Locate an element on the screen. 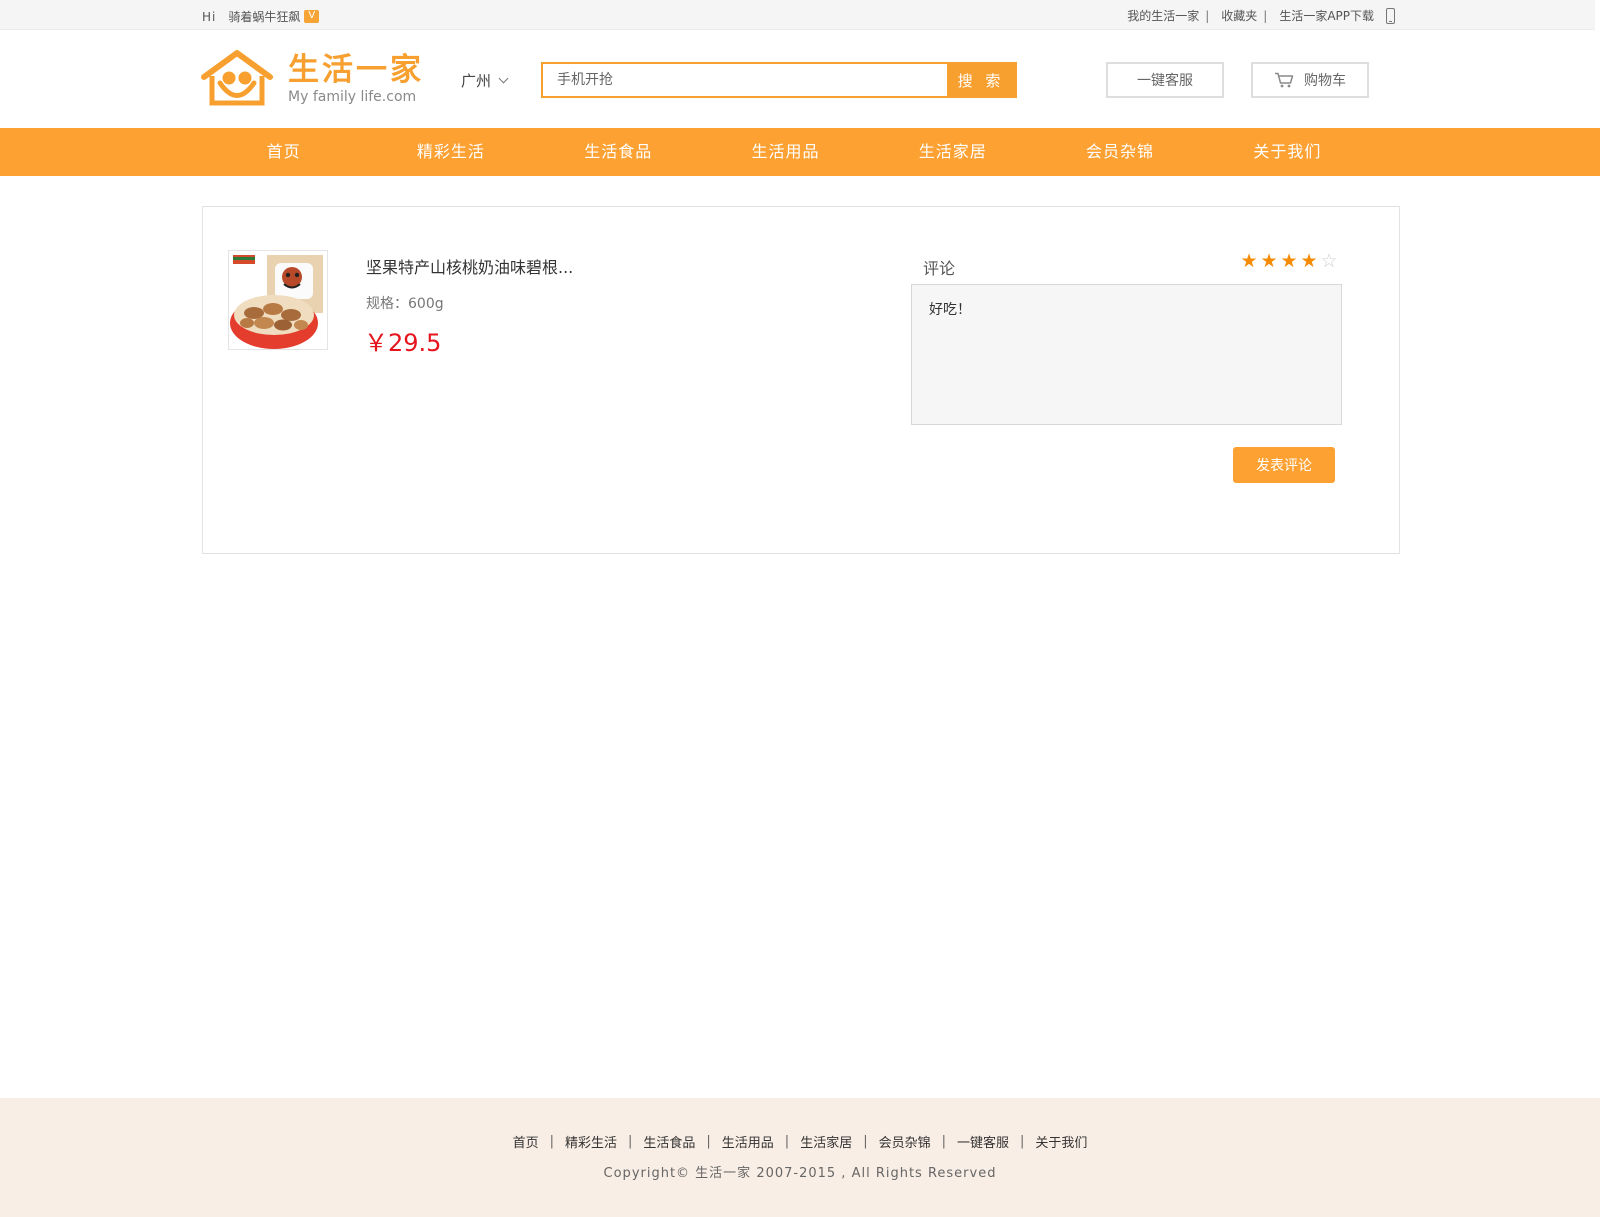 This screenshot has height=1217, width=1600. submit-review-button: 发表评论 is located at coordinates (1284, 465).